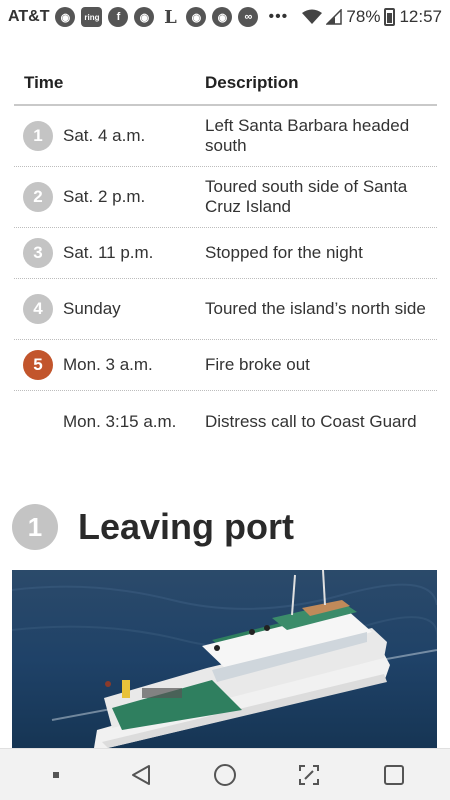 This screenshot has width=450, height=800. I want to click on row-description: Left Santa Barbara headed south, so click(307, 135).